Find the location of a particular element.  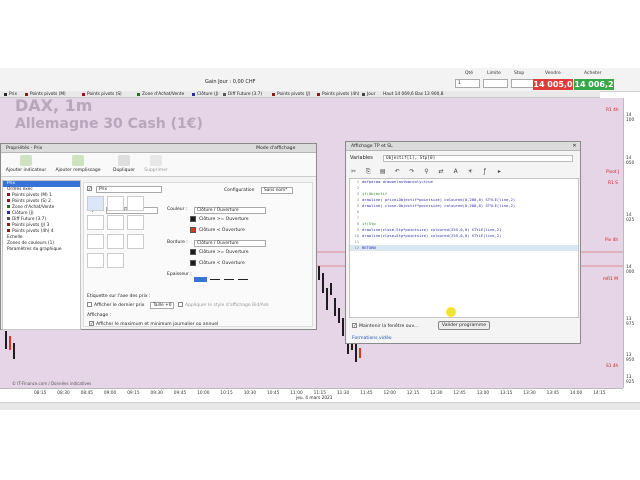

thickness-selector is located at coordinates (224, 279).